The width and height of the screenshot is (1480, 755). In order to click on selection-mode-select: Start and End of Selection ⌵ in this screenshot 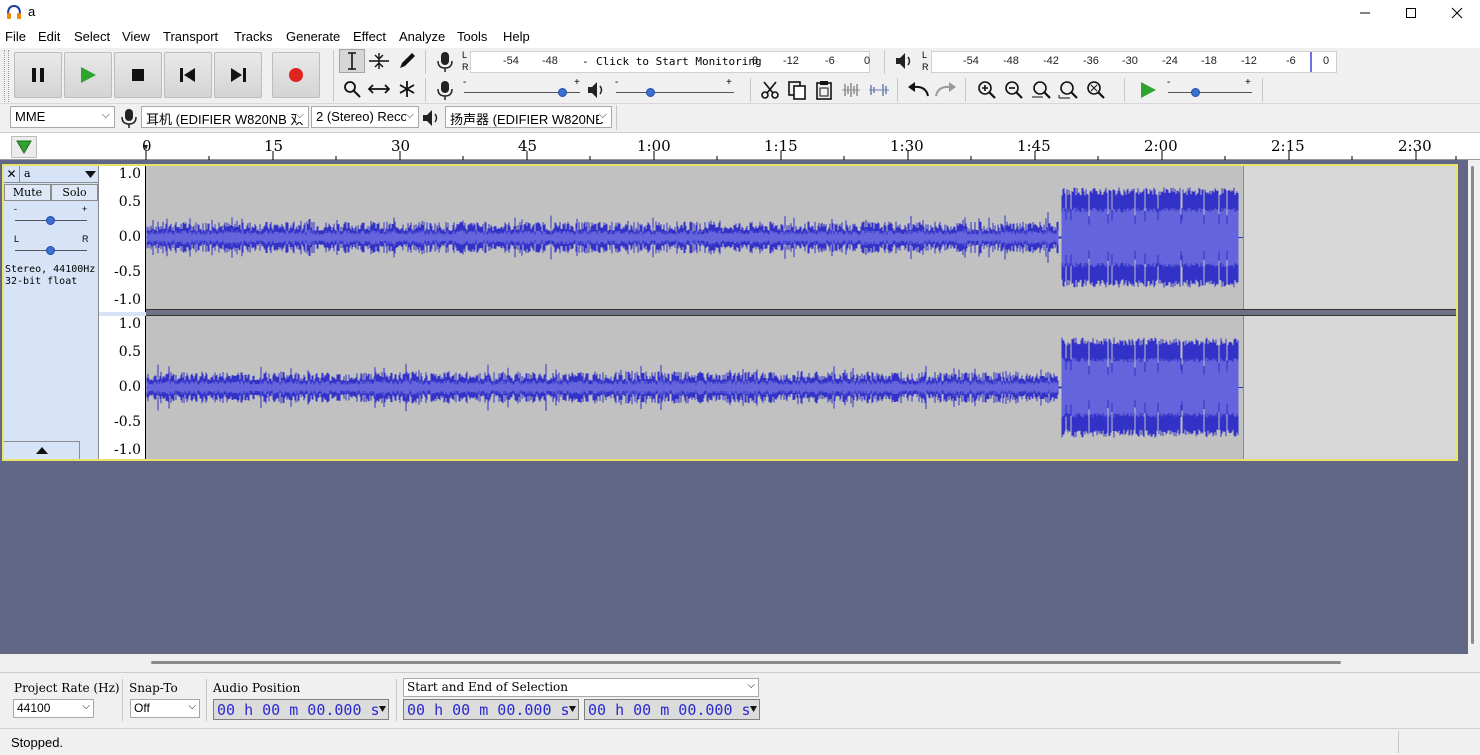, I will do `click(581, 687)`.